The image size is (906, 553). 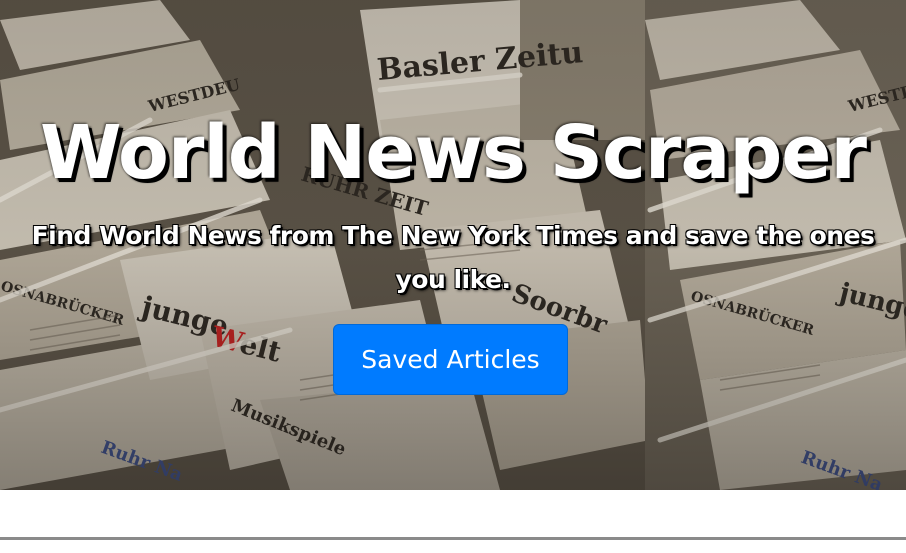 I want to click on content-area, so click(x=453, y=521).